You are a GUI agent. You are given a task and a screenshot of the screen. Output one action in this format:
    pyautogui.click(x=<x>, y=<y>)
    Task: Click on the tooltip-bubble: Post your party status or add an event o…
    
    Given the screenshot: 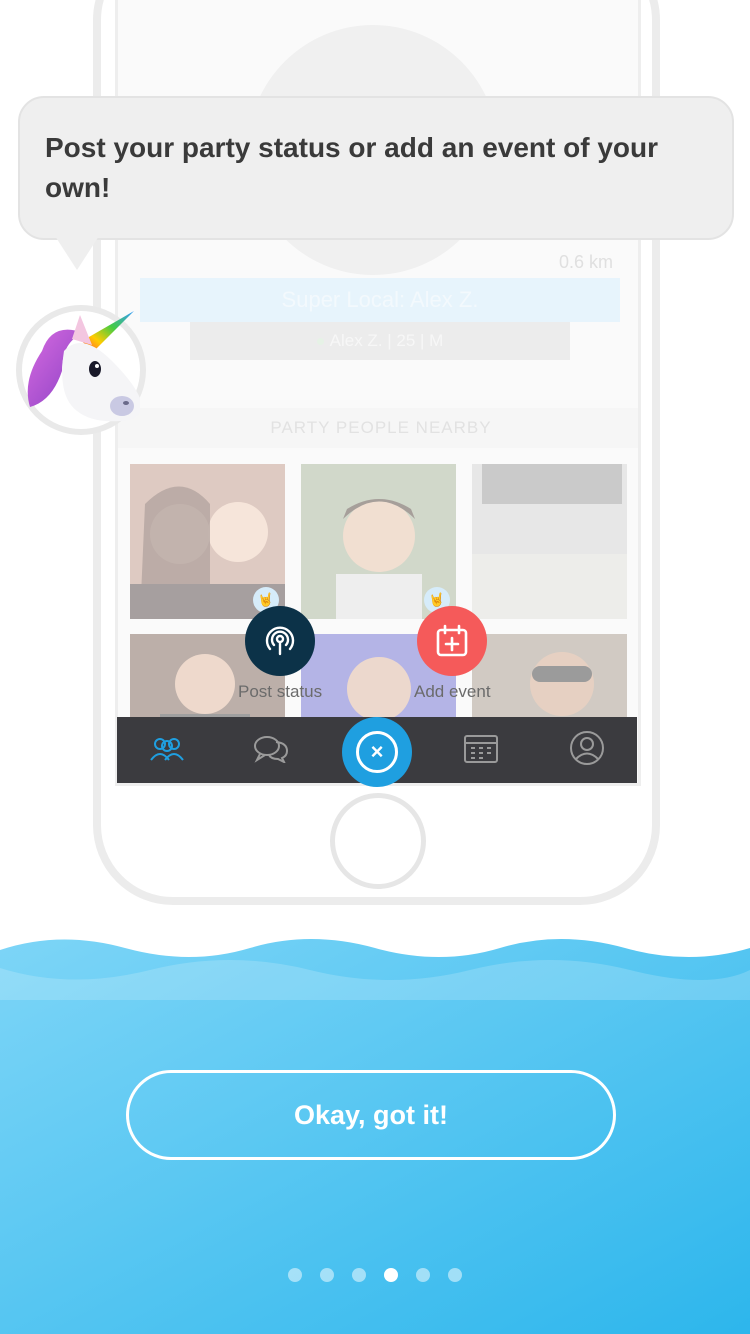 What is the action you would take?
    pyautogui.click(x=376, y=168)
    